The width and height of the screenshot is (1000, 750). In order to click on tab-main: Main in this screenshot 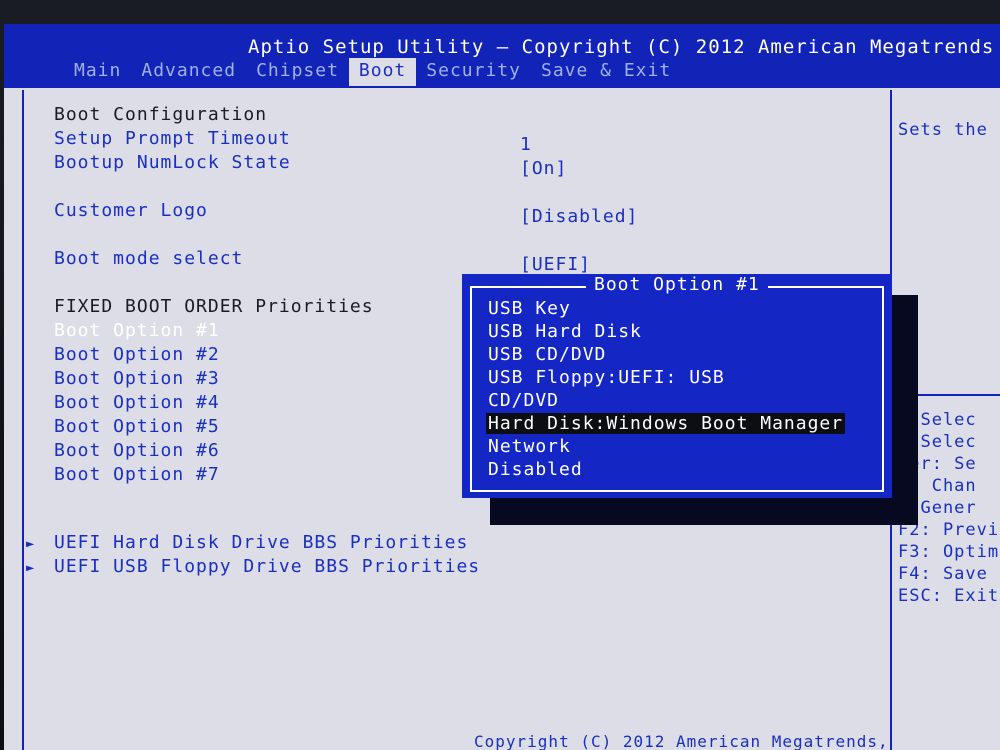, I will do `click(97, 72)`.